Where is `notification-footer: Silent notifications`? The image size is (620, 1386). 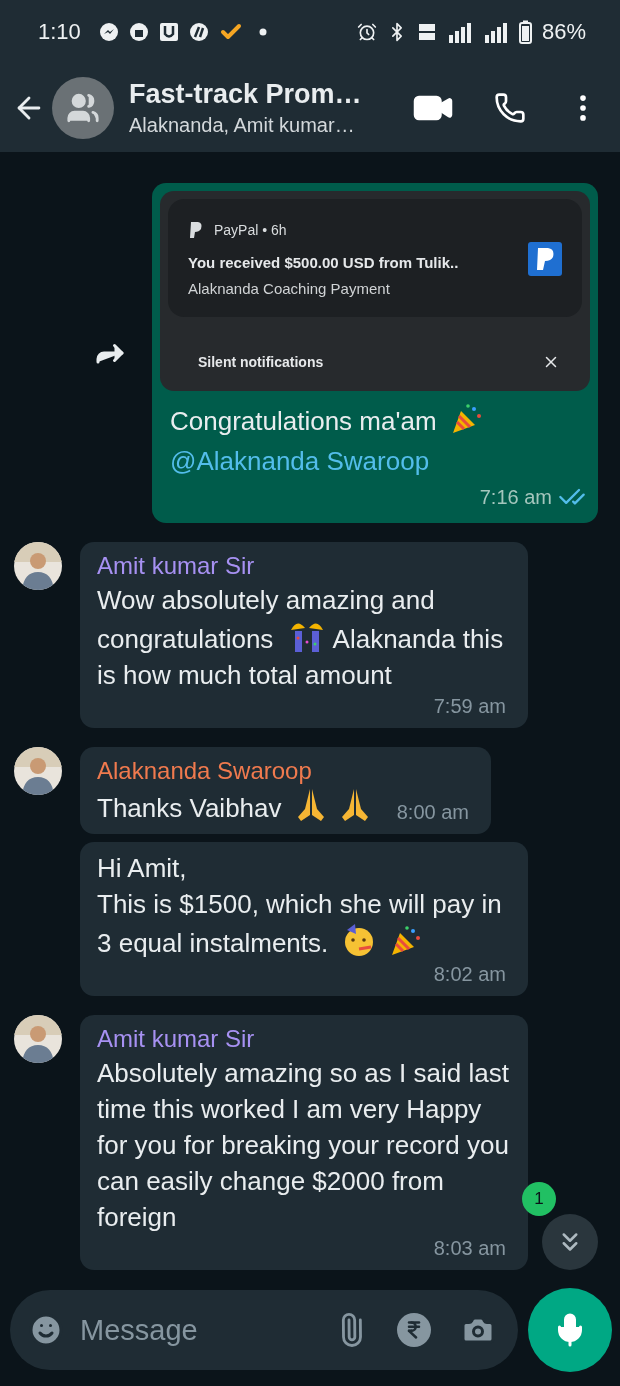
notification-footer: Silent notifications is located at coordinates (261, 362).